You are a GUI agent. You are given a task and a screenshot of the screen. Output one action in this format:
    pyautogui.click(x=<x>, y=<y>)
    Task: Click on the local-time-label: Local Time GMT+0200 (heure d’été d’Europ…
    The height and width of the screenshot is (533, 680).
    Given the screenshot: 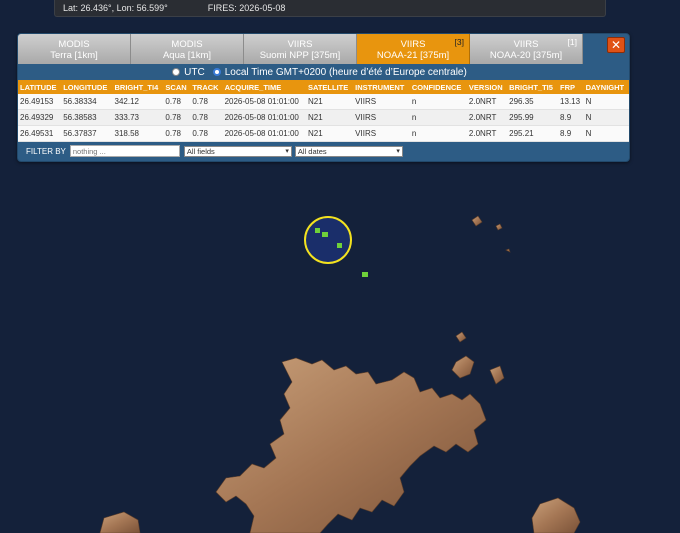 What is the action you would take?
    pyautogui.click(x=345, y=72)
    